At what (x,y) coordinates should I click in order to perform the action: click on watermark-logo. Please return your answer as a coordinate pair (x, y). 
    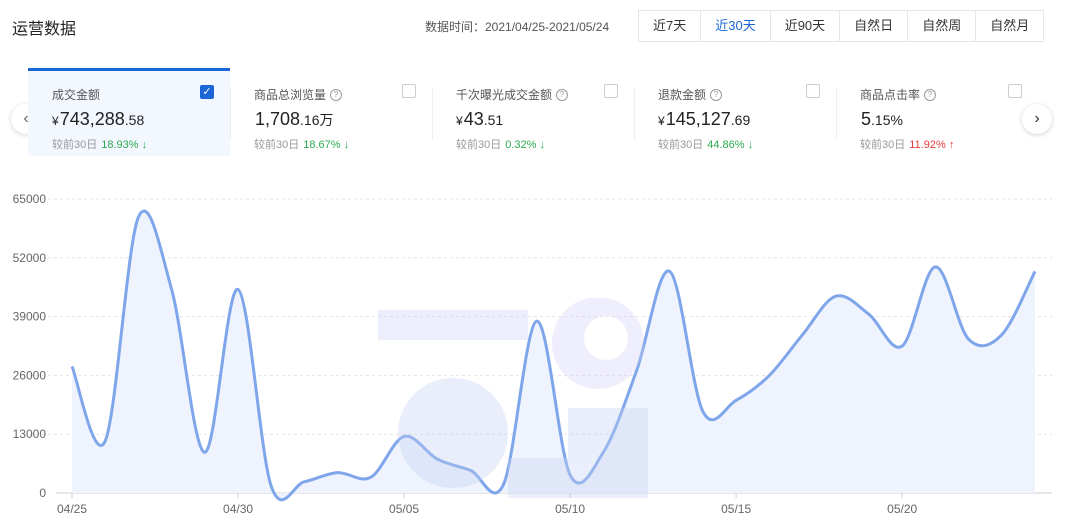
    Looking at the image, I should click on (513, 398).